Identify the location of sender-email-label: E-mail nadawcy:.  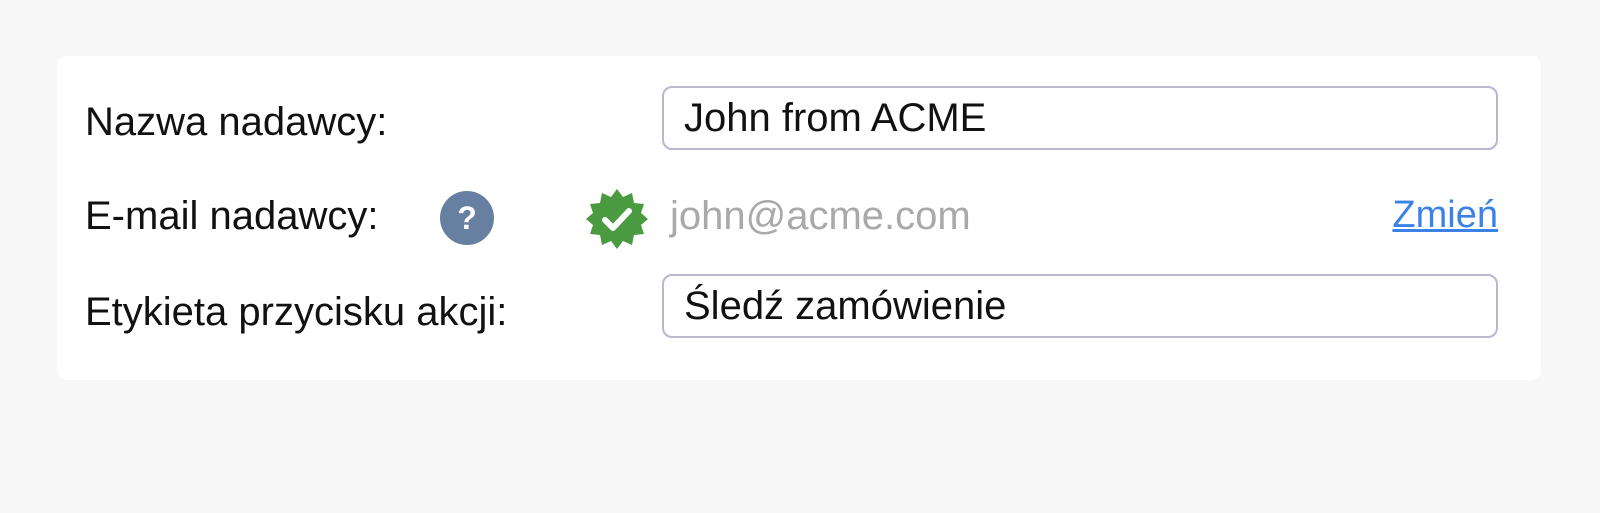
(232, 216).